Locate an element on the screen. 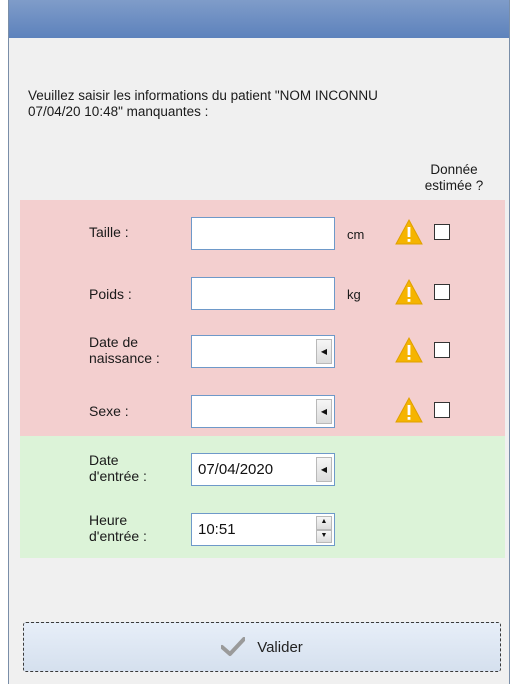 The height and width of the screenshot is (684, 510). height-unit: cm is located at coordinates (356, 234).